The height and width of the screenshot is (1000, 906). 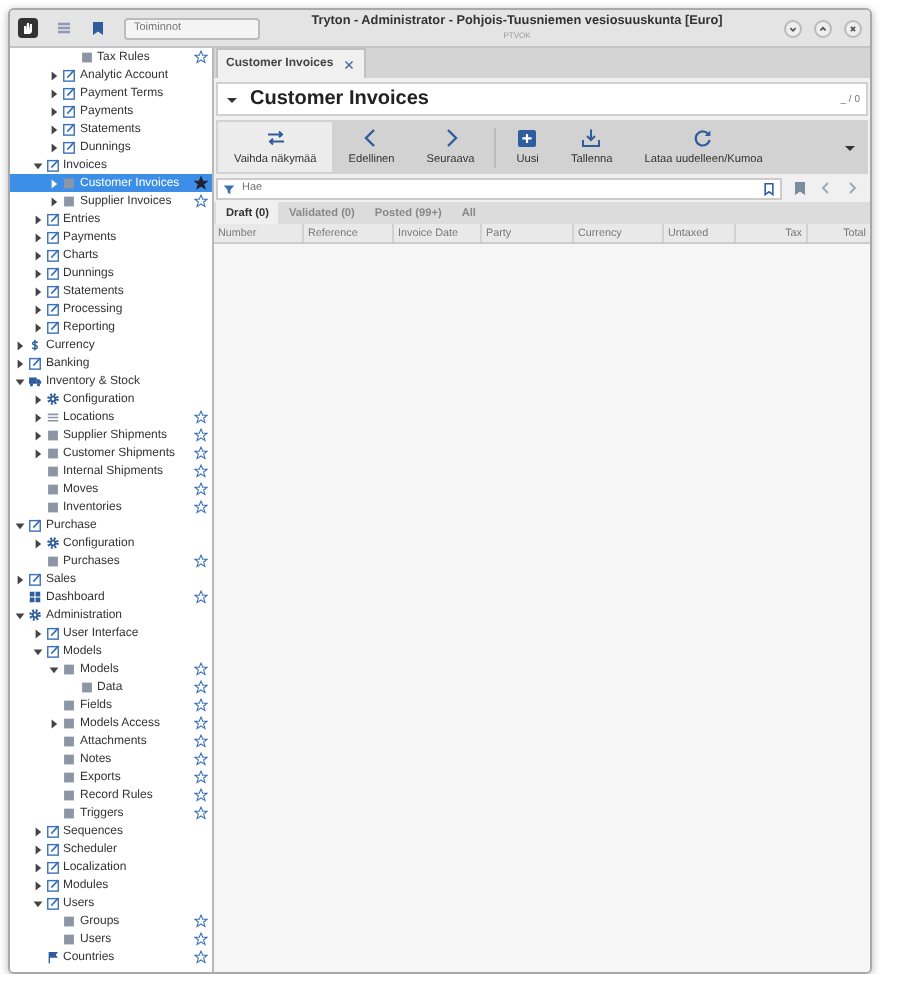 What do you see at coordinates (793, 28) in the screenshot?
I see `minimize-button` at bounding box center [793, 28].